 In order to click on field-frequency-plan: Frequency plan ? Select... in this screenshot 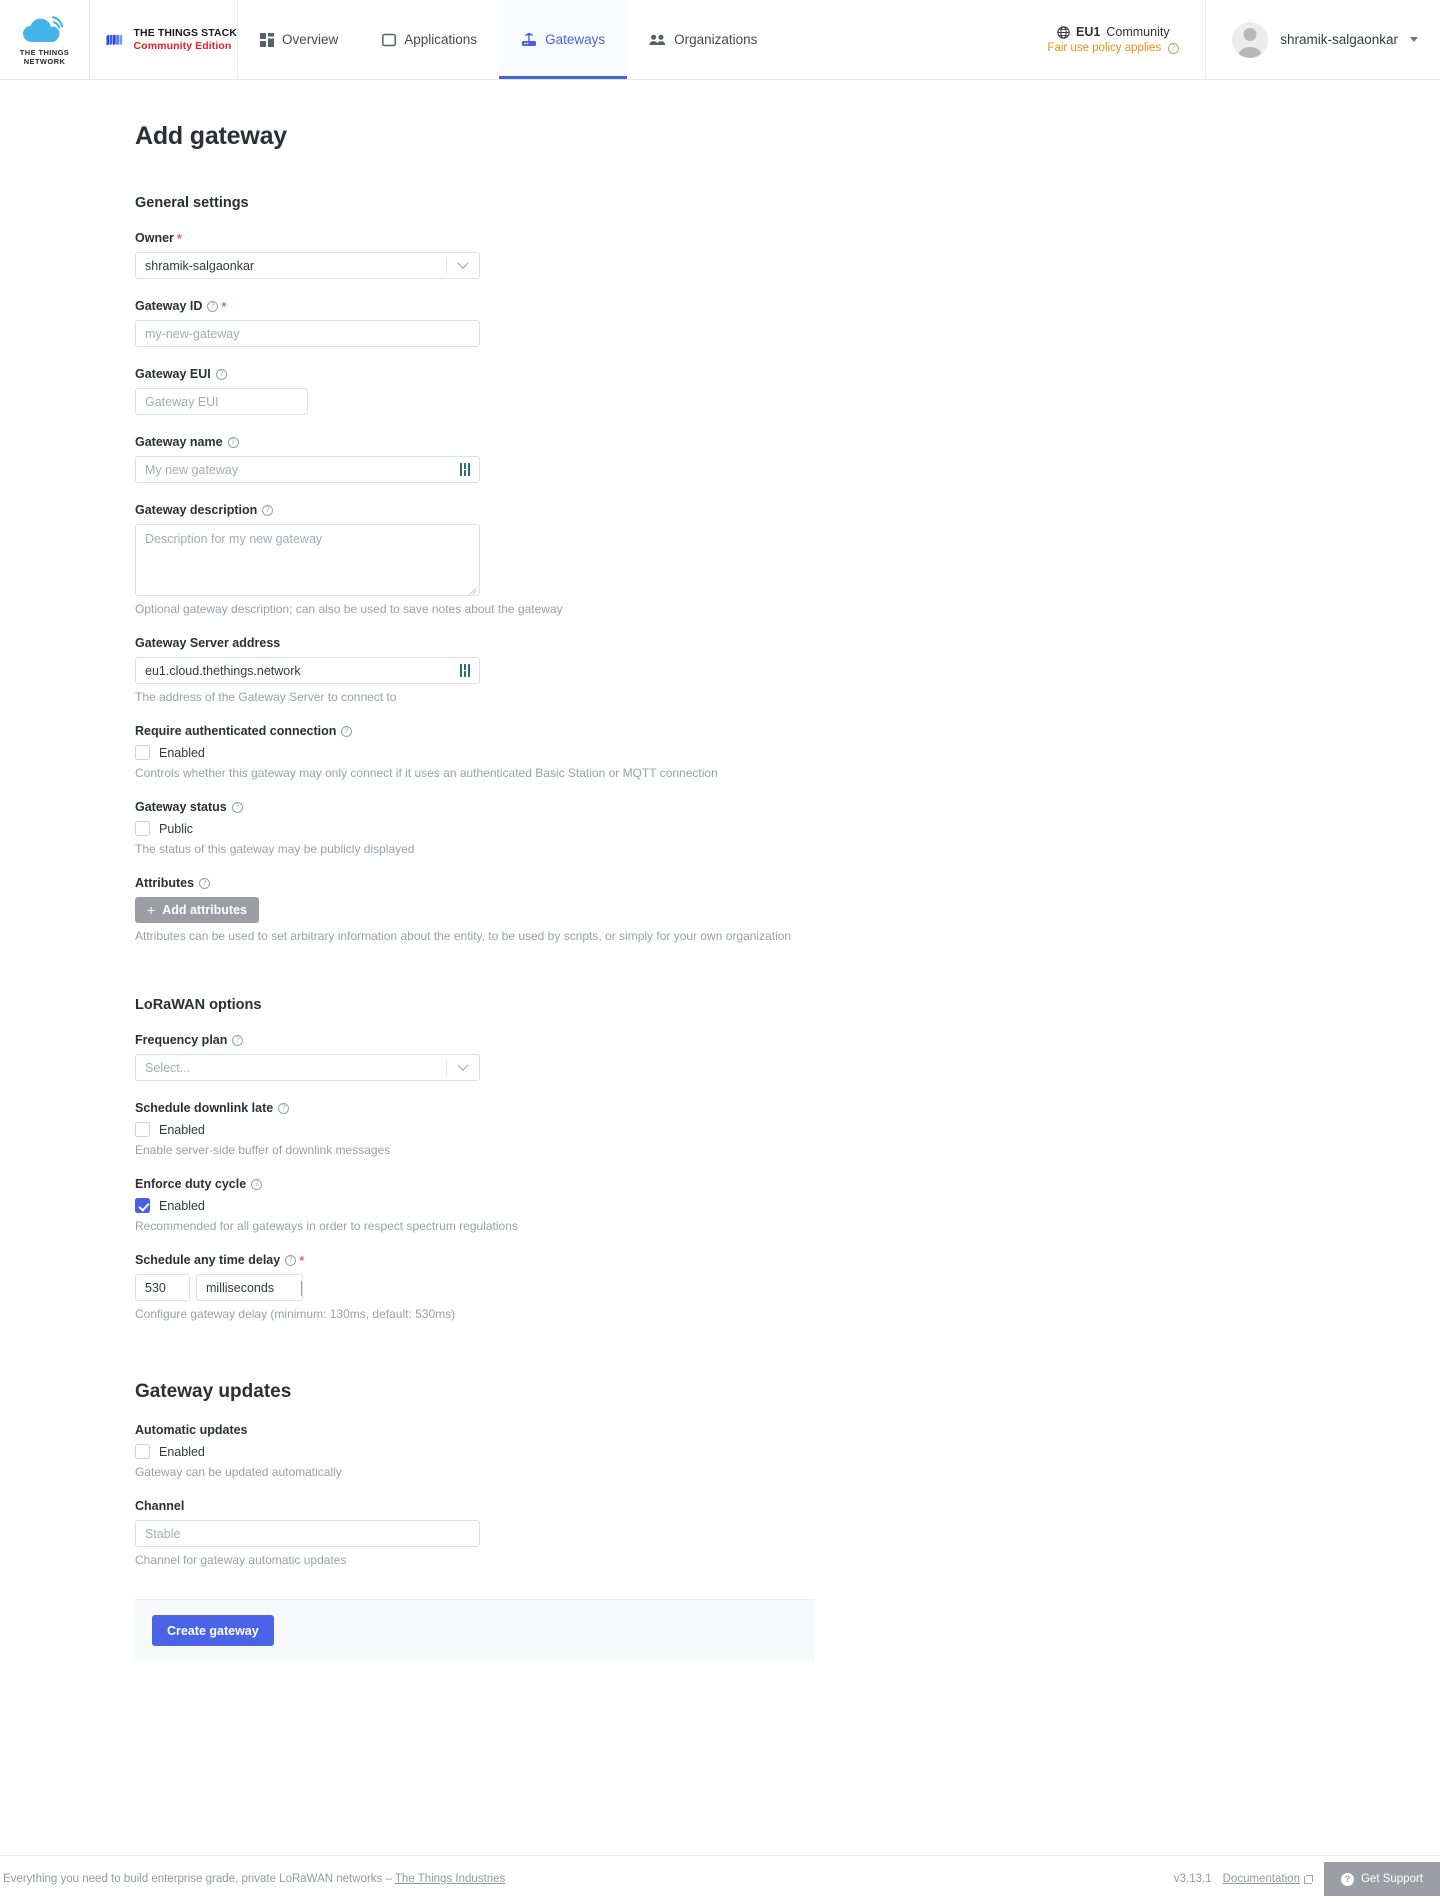, I will do `click(787, 1057)`.